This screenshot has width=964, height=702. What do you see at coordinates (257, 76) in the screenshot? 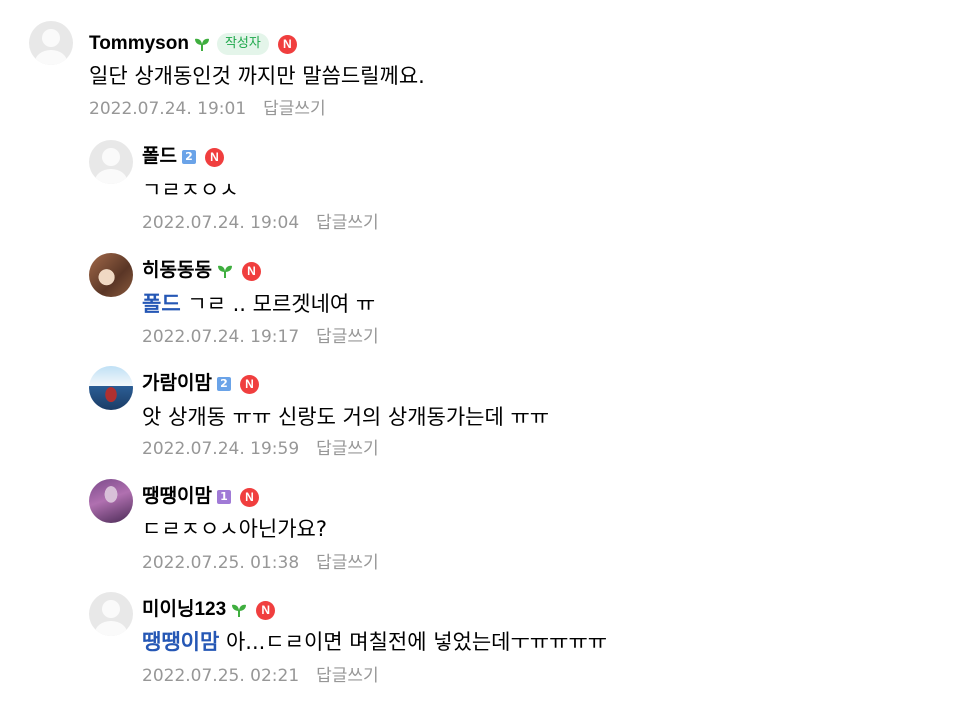
I see `comment-text: 일단 상개동인것 까지만 말씀드릴께요.` at bounding box center [257, 76].